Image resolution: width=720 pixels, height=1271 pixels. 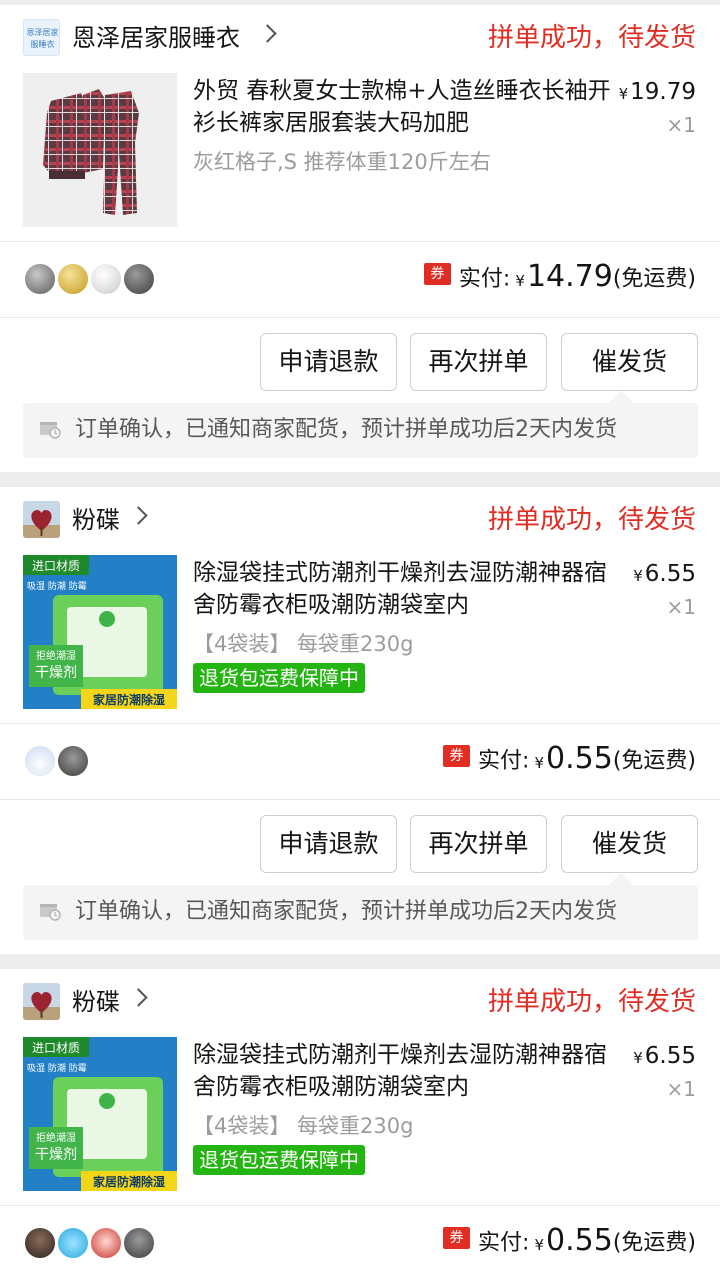 I want to click on price-value: 19.79, so click(x=663, y=92).